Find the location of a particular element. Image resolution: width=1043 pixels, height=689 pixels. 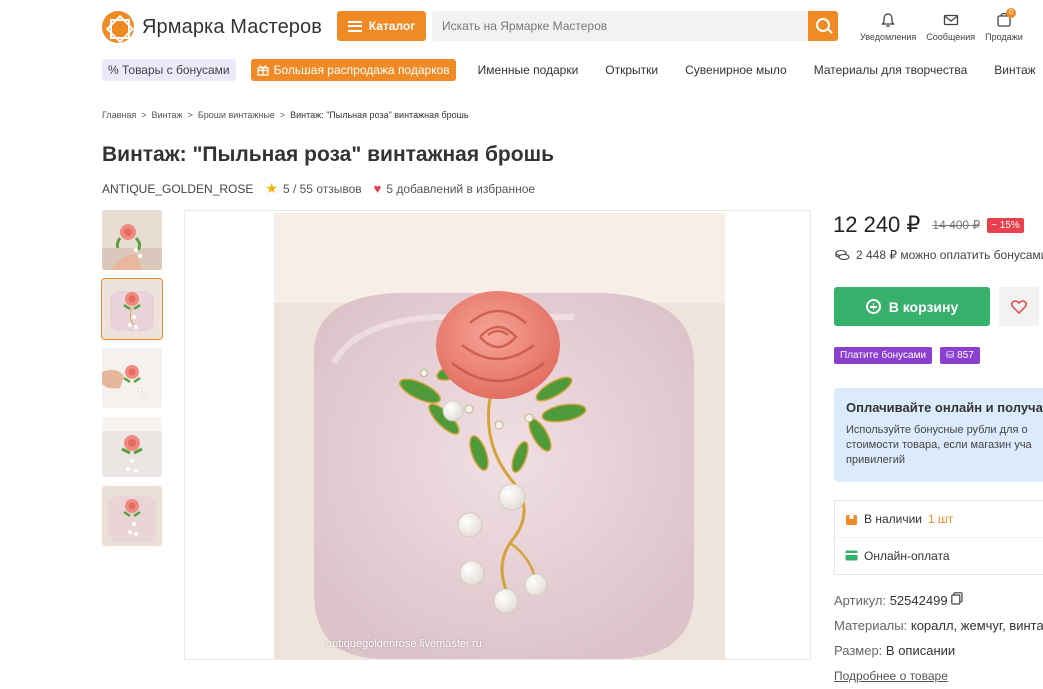

cart-icon-wrap: 0 is located at coordinates (1006, 18).